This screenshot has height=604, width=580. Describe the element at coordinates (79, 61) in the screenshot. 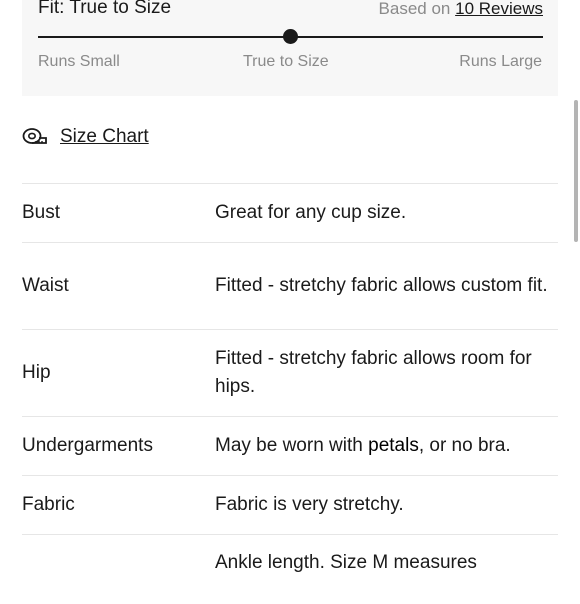

I see `scale-label-small: Runs Small` at that location.